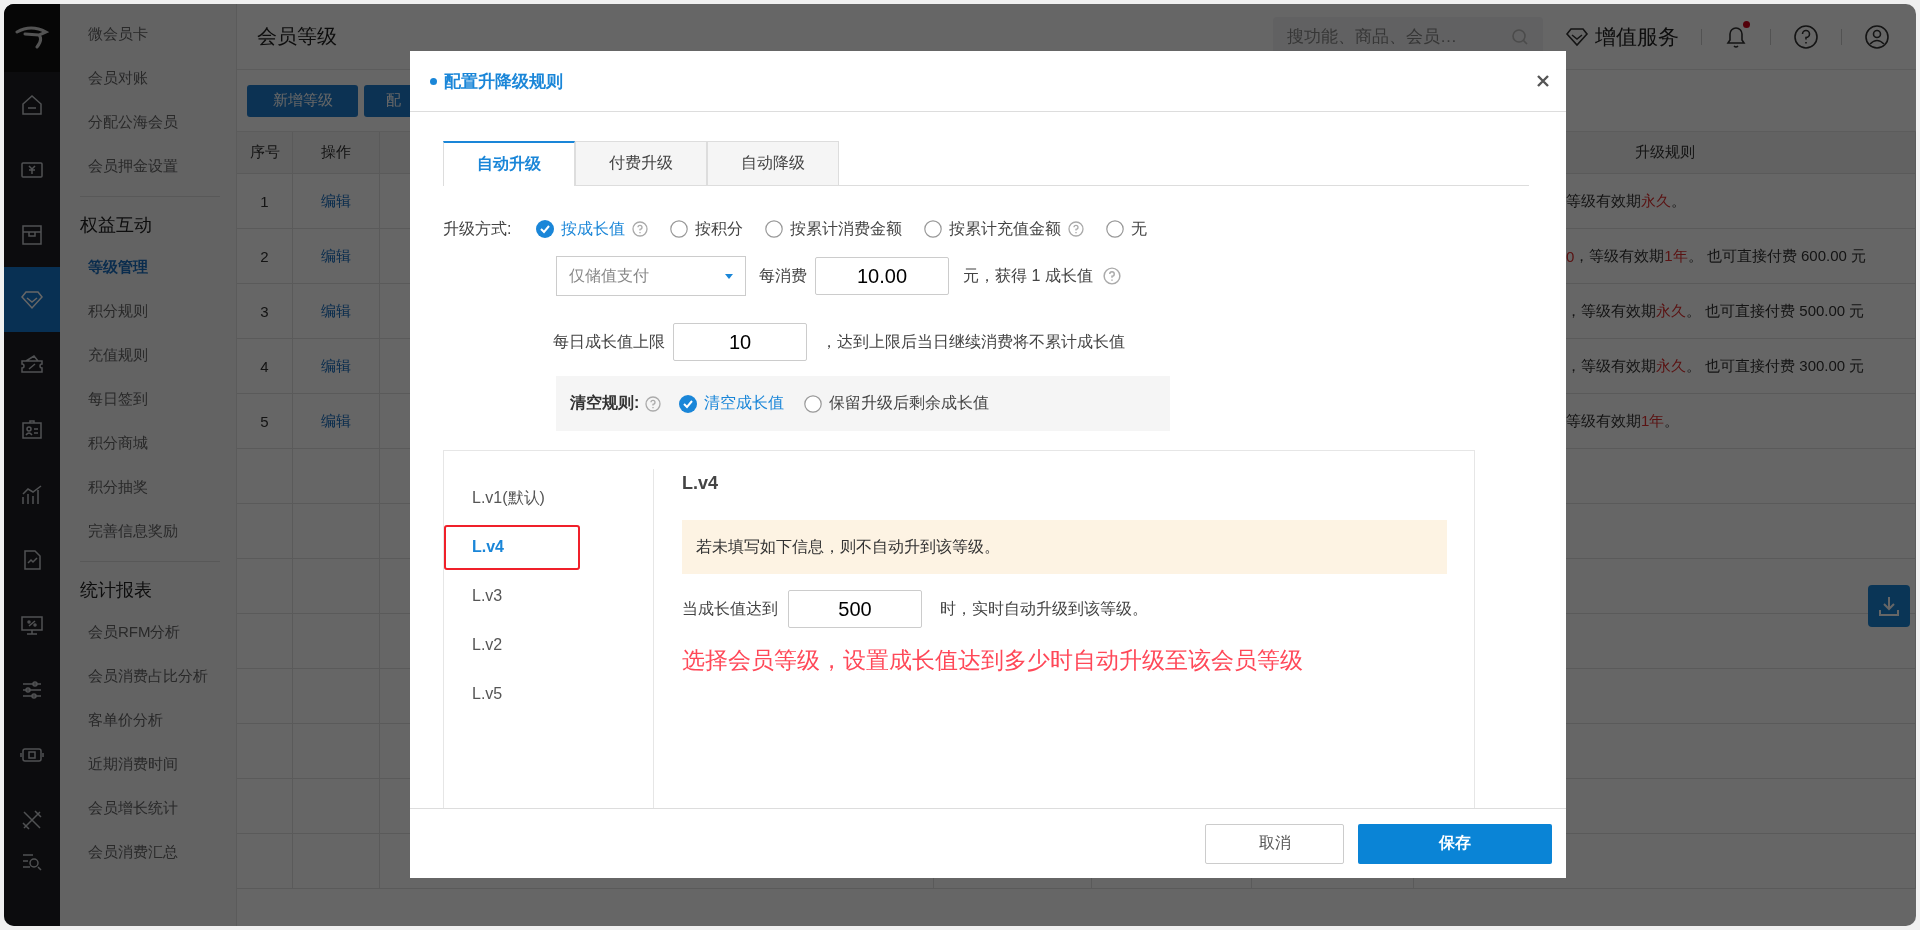 The width and height of the screenshot is (1920, 930). Describe the element at coordinates (148, 267) in the screenshot. I see `sidebar-item: 等级管理` at that location.